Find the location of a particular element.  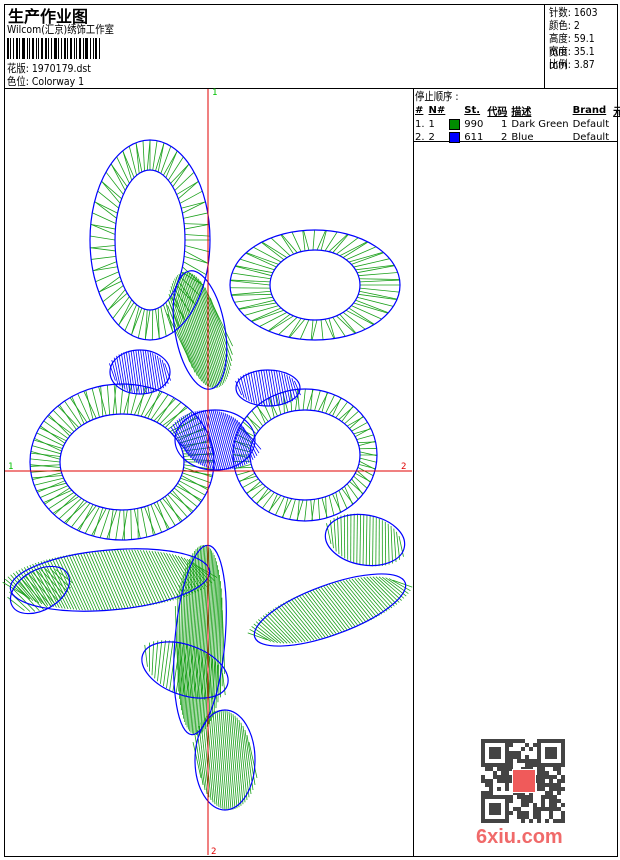

stitch-count: 针数: 1603 is located at coordinates (573, 12).